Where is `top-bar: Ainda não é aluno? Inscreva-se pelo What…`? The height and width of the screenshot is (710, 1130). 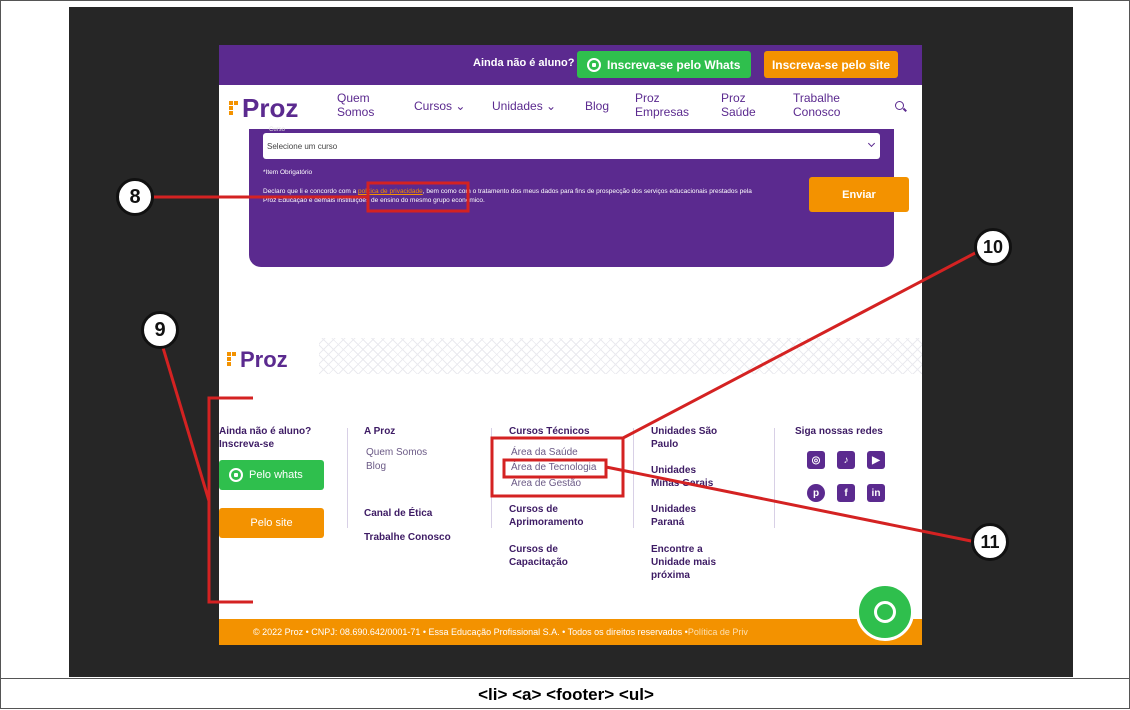
top-bar: Ainda não é aluno? Inscreva-se pelo What… is located at coordinates (570, 65).